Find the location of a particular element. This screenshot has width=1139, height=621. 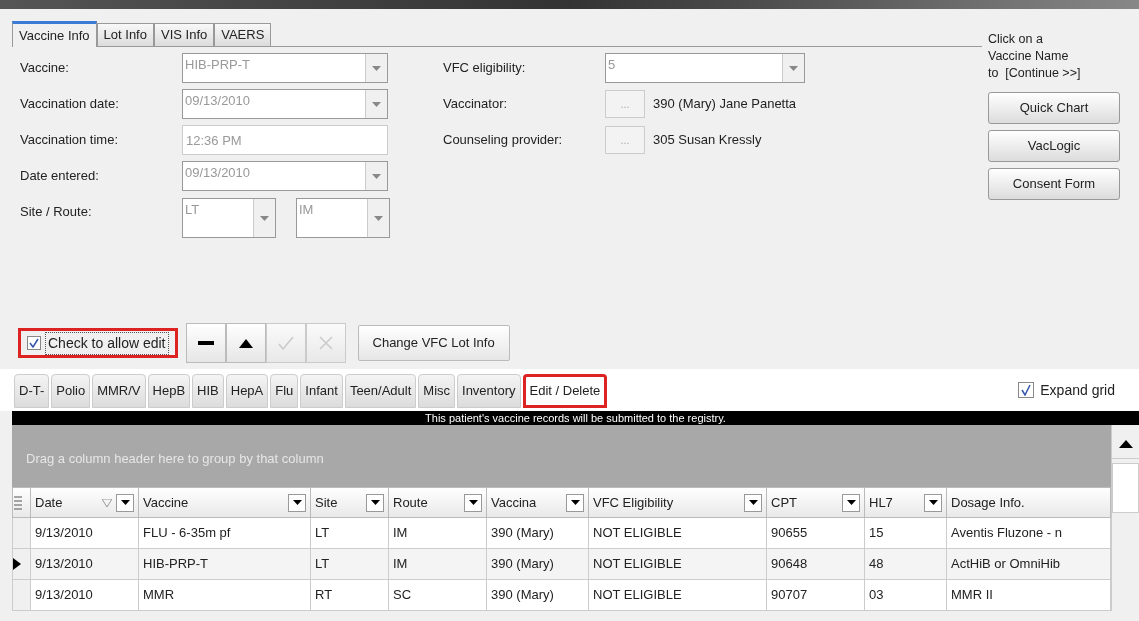

table-cell: SC is located at coordinates (437, 595).